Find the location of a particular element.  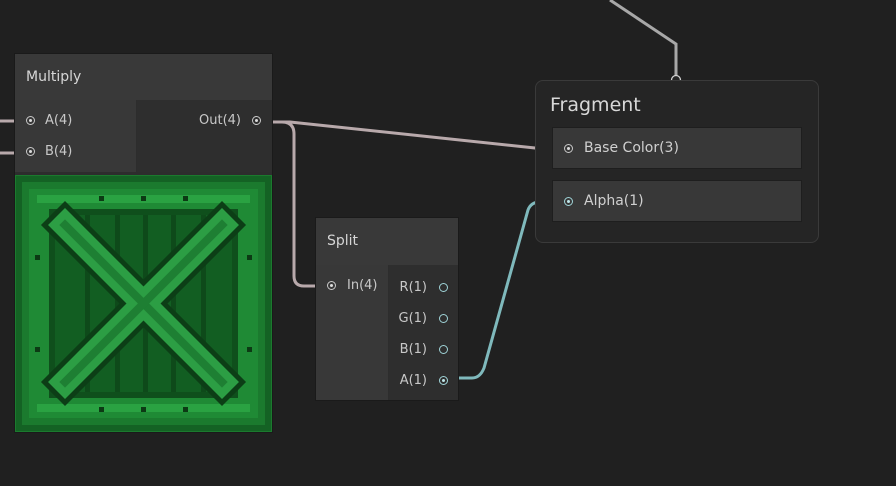

split-output-r: R(1) is located at coordinates (423, 288).